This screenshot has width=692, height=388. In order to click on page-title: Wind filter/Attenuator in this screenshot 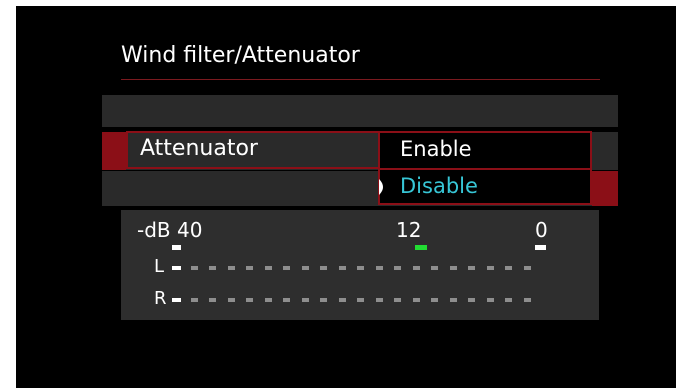, I will do `click(240, 55)`.